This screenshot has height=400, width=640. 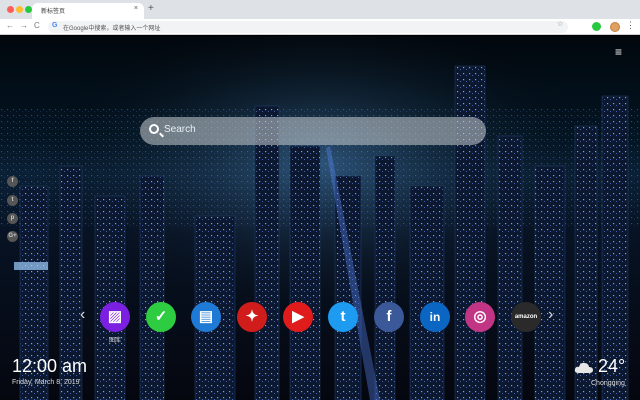 I want to click on tab-close-icon: ×, so click(x=136, y=8).